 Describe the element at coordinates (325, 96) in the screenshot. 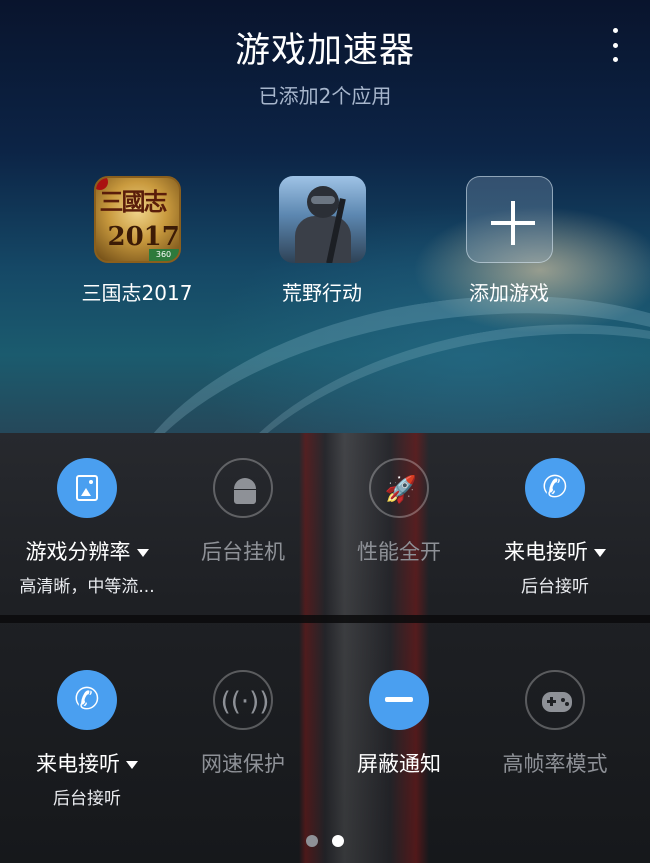

I see `page-subtitle: 已添加2个应用` at that location.